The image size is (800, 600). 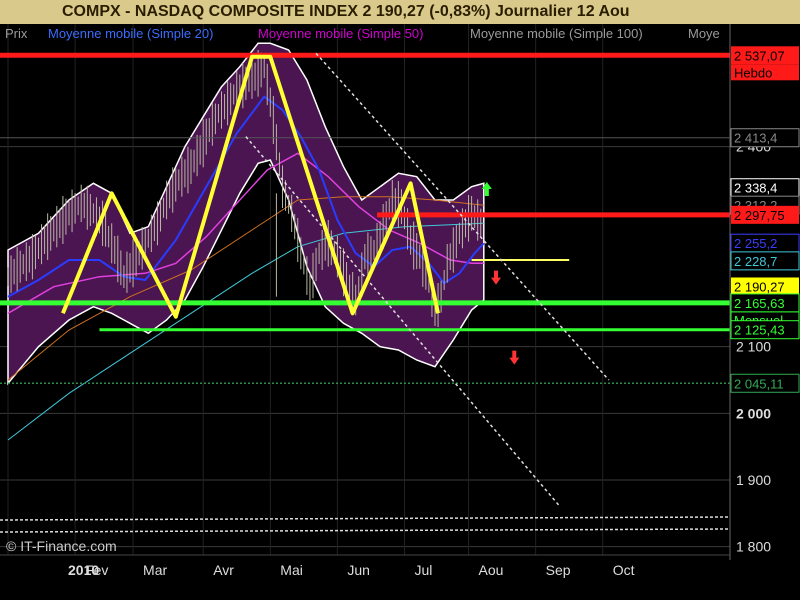 What do you see at coordinates (759, 215) in the screenshot?
I see `value-label: 2 297,75` at bounding box center [759, 215].